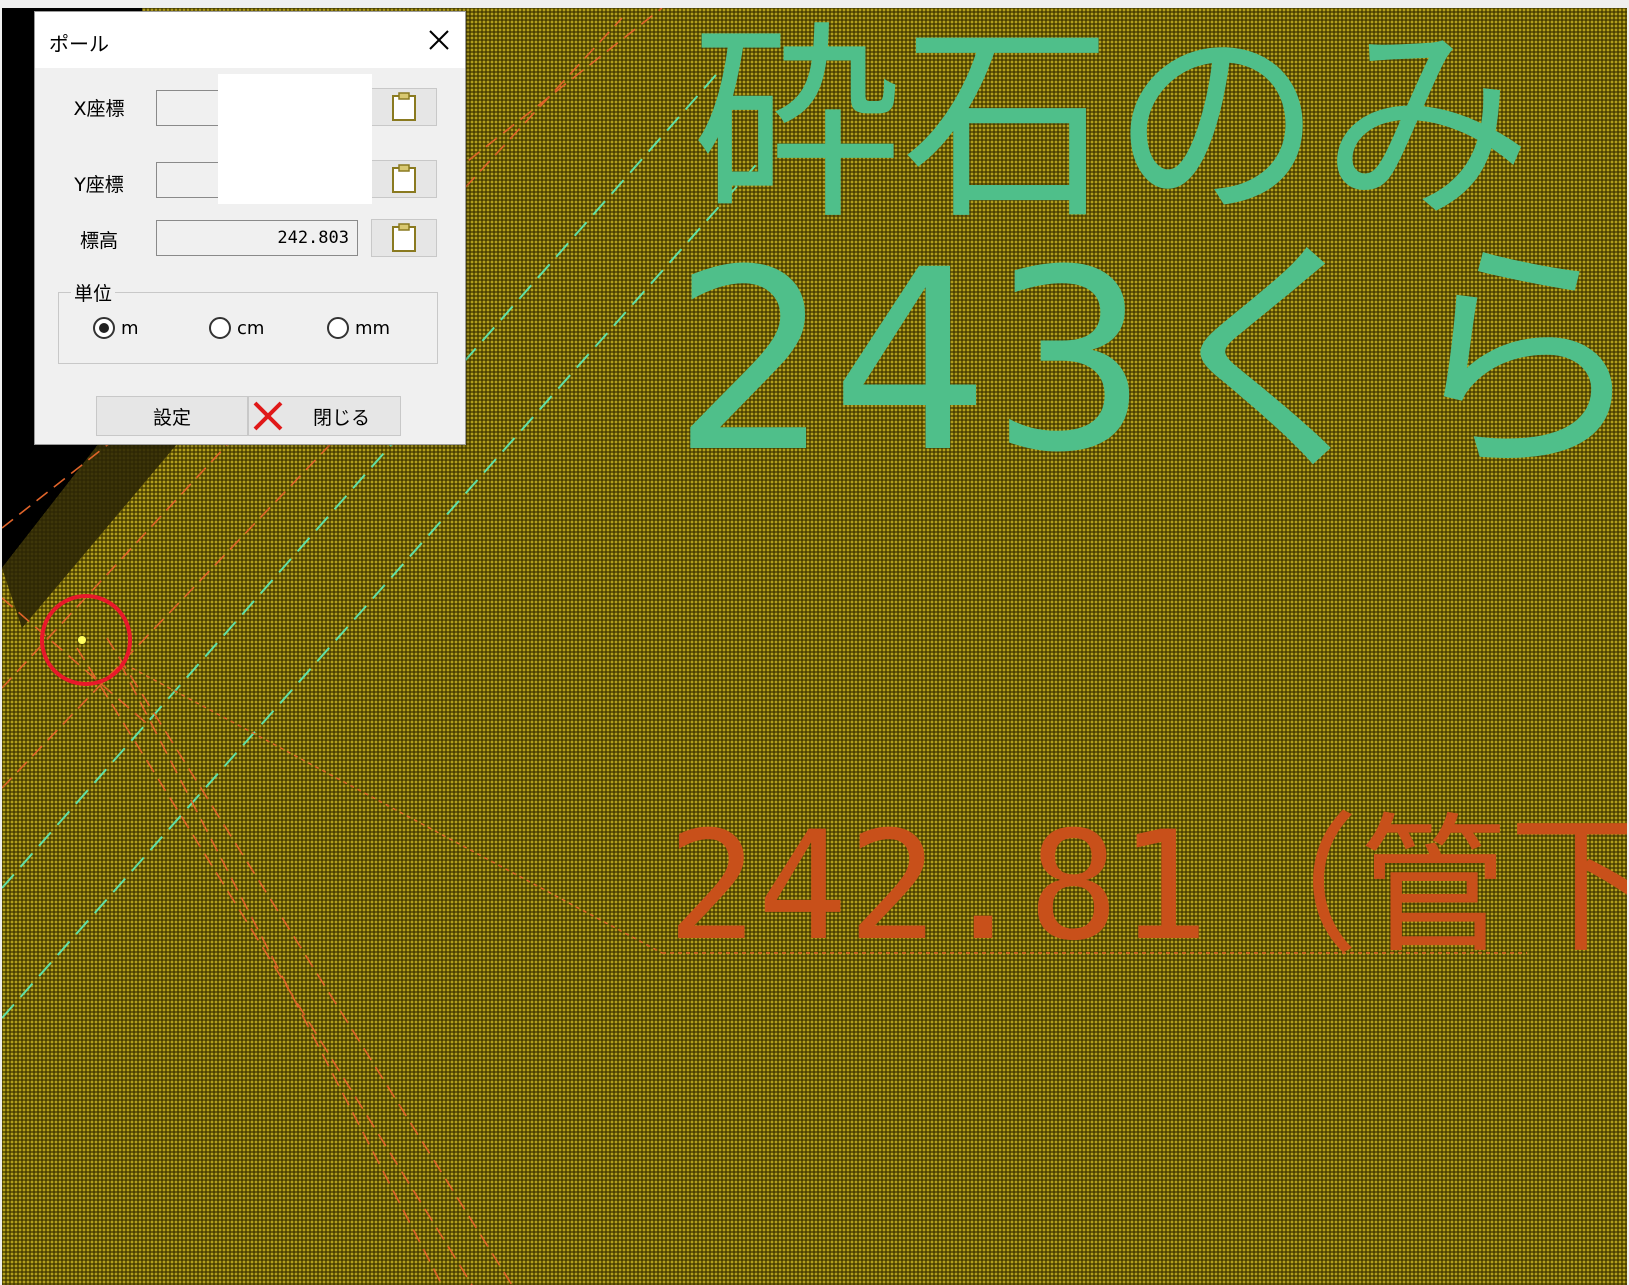 The width and height of the screenshot is (1629, 1285). Describe the element at coordinates (257, 238) in the screenshot. I see `elevation-input: 242.803` at that location.